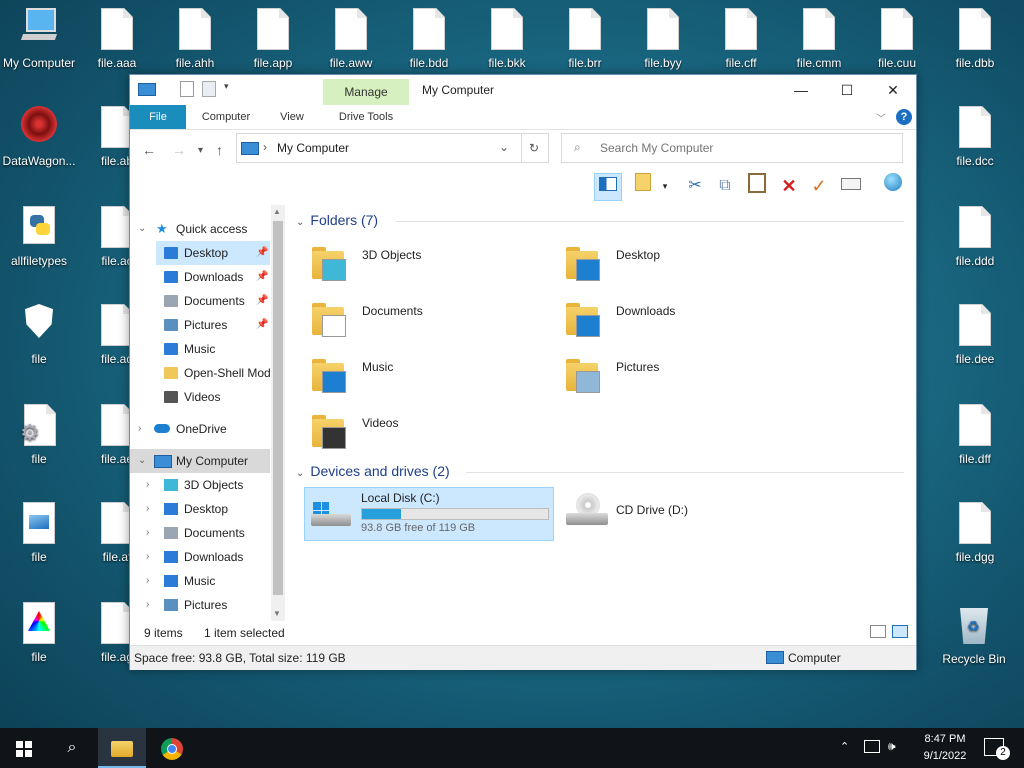 This screenshot has width=1024, height=768. Describe the element at coordinates (974, 635) in the screenshot. I see `recycle-bin: ♻ Recycle Bin` at that location.